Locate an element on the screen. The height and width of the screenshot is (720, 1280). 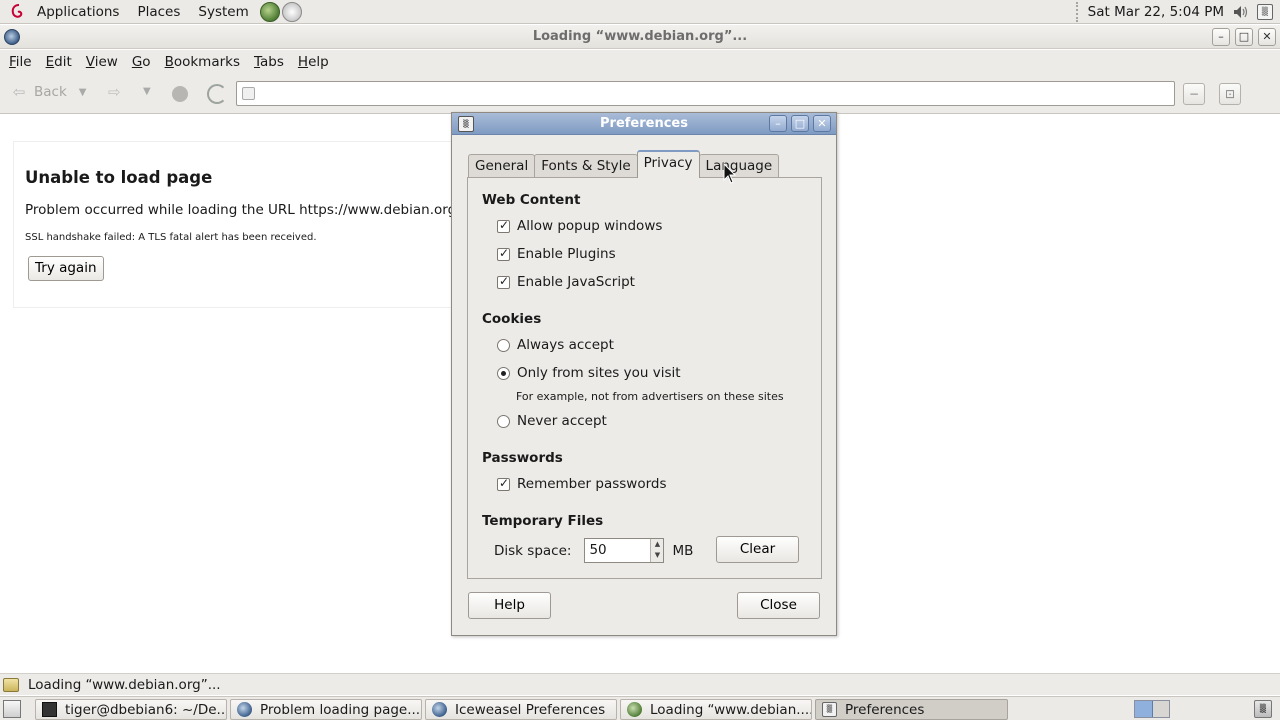
mail-launcher-icon is located at coordinates (291, 11).